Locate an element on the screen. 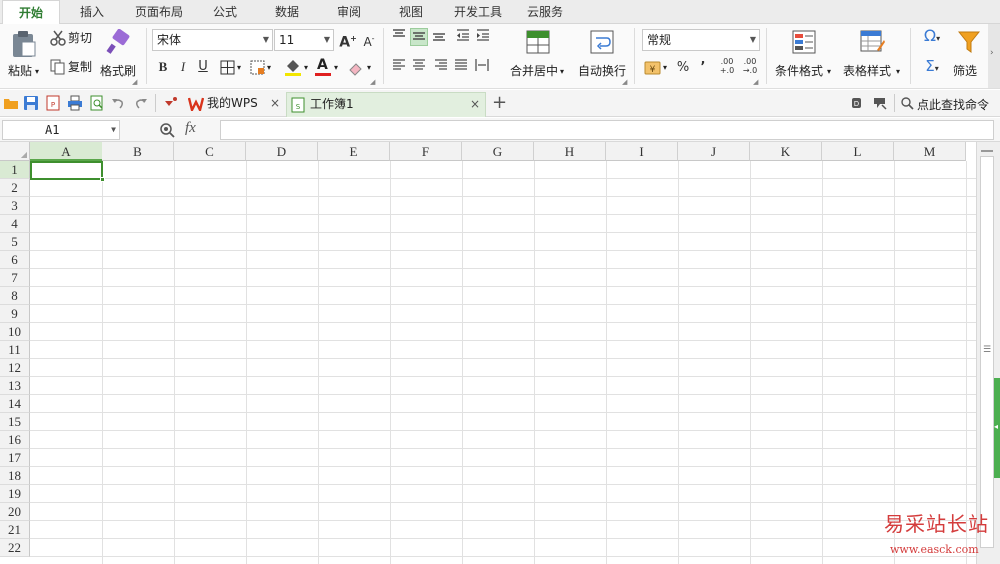 The image size is (1000, 564). row-header-19: 19 is located at coordinates (15, 494).